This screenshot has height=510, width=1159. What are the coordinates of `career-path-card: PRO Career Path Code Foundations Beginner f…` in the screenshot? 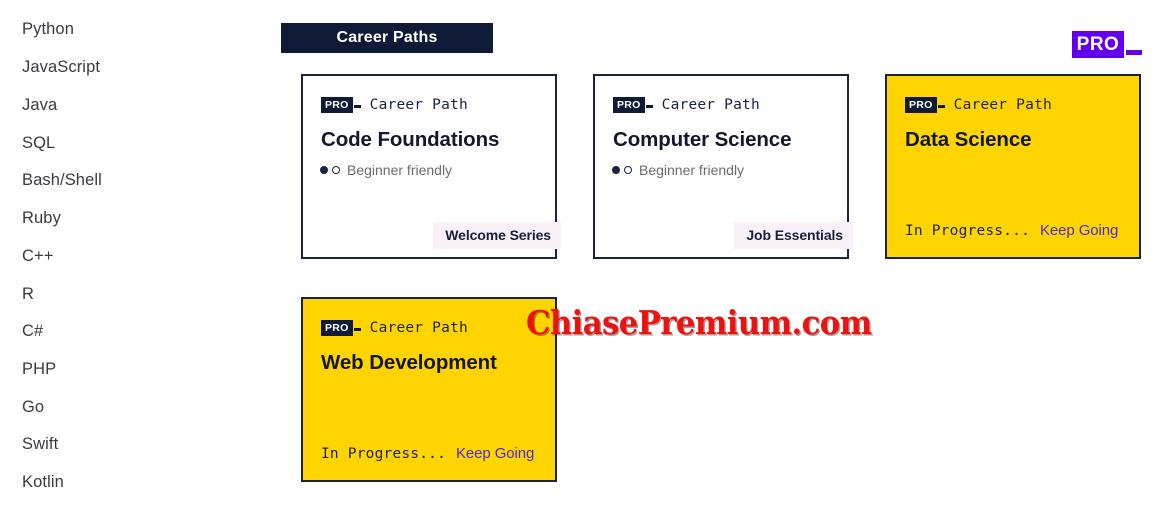 It's located at (431, 166).